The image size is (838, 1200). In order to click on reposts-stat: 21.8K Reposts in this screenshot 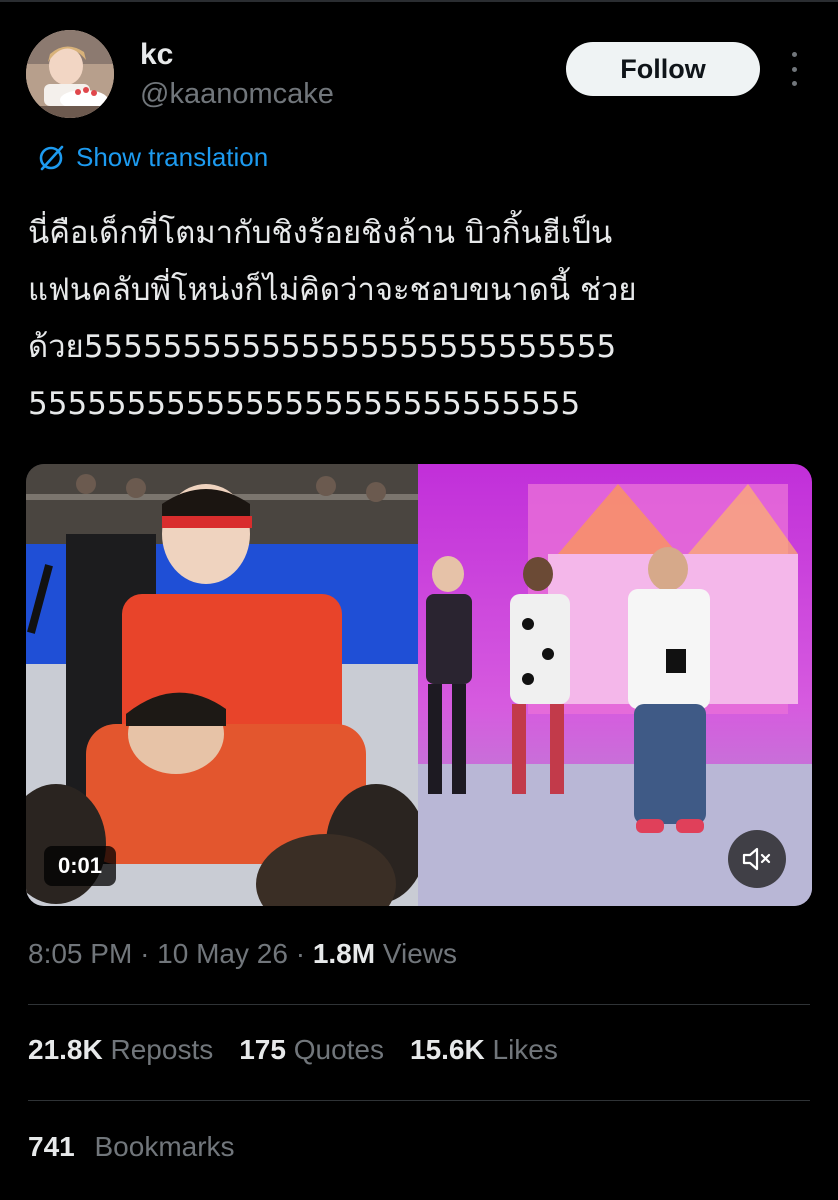, I will do `click(120, 1050)`.